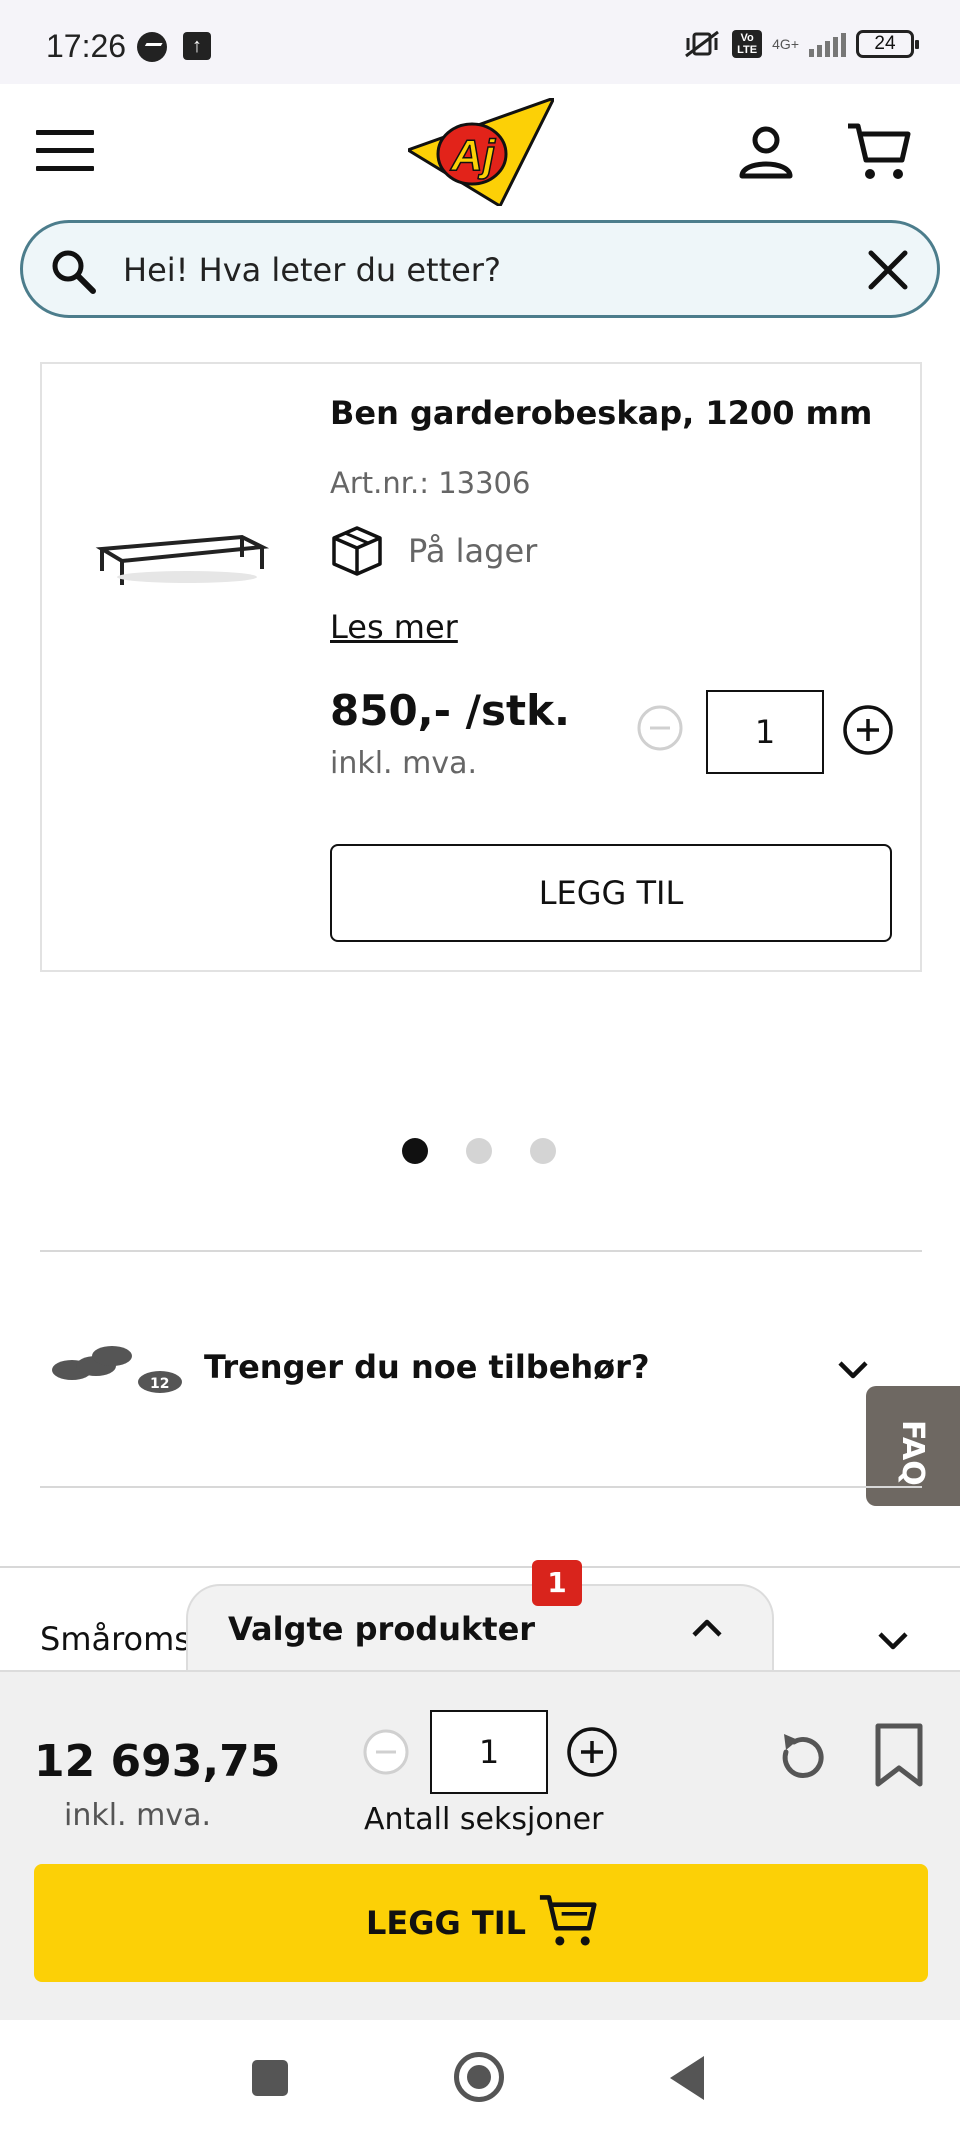 This screenshot has height=2133, width=960. Describe the element at coordinates (463, 270) in the screenshot. I see `search-input` at that location.